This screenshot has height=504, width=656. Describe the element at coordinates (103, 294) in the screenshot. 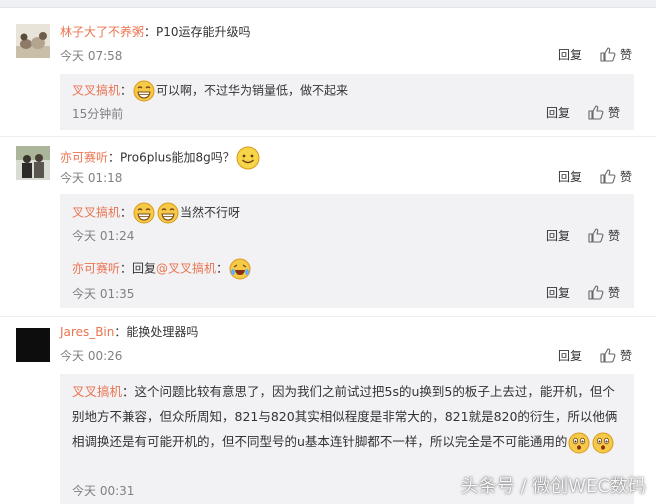

I see `reply-time: 今天 01:35` at that location.